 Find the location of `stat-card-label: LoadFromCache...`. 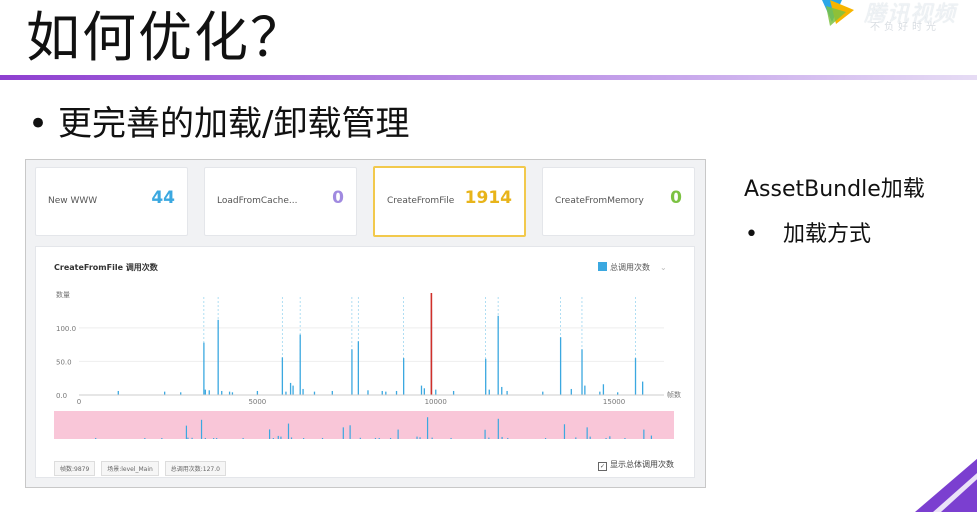

stat-card-label: LoadFromCache... is located at coordinates (257, 201).